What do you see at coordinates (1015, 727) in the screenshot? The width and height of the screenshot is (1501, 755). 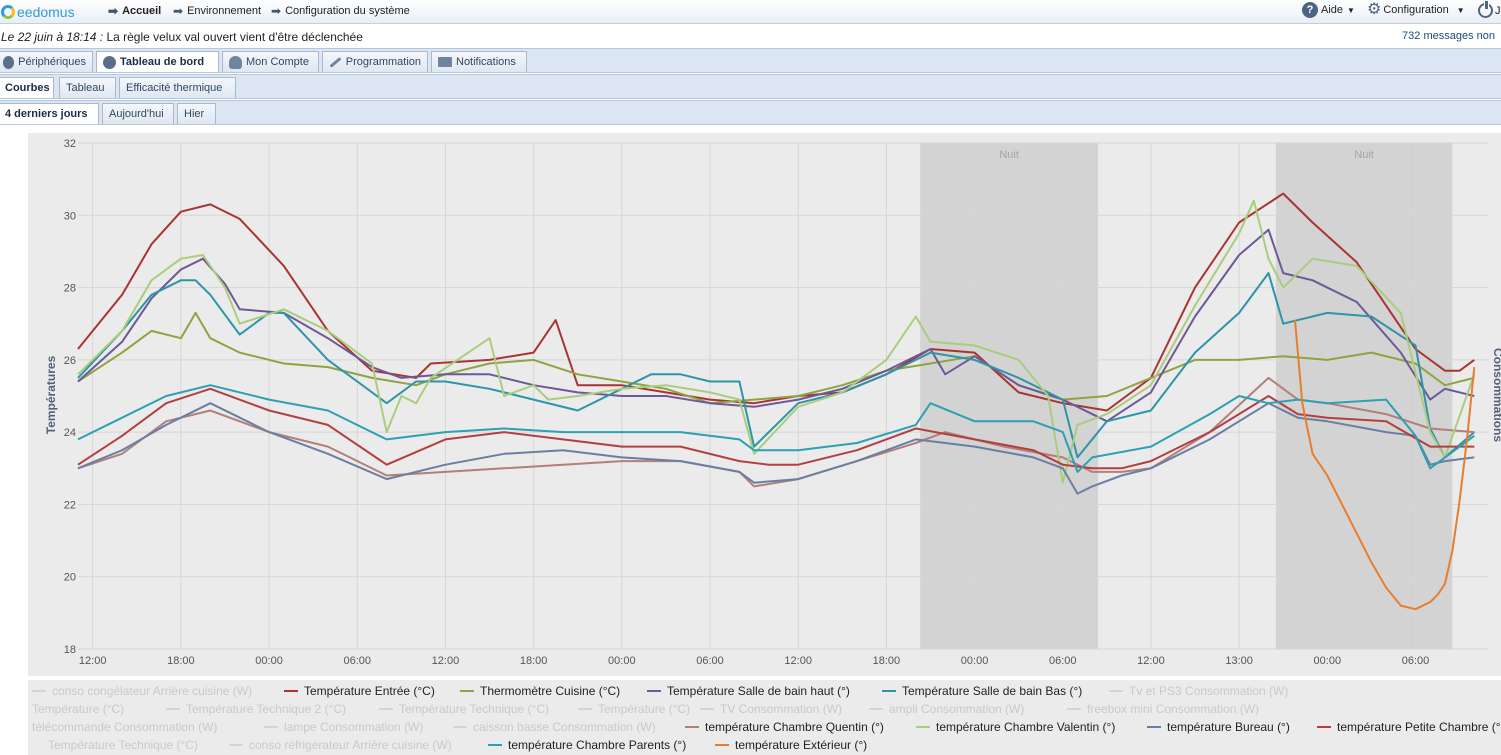 I see `legend-item: température Chambre Valentin (°)` at bounding box center [1015, 727].